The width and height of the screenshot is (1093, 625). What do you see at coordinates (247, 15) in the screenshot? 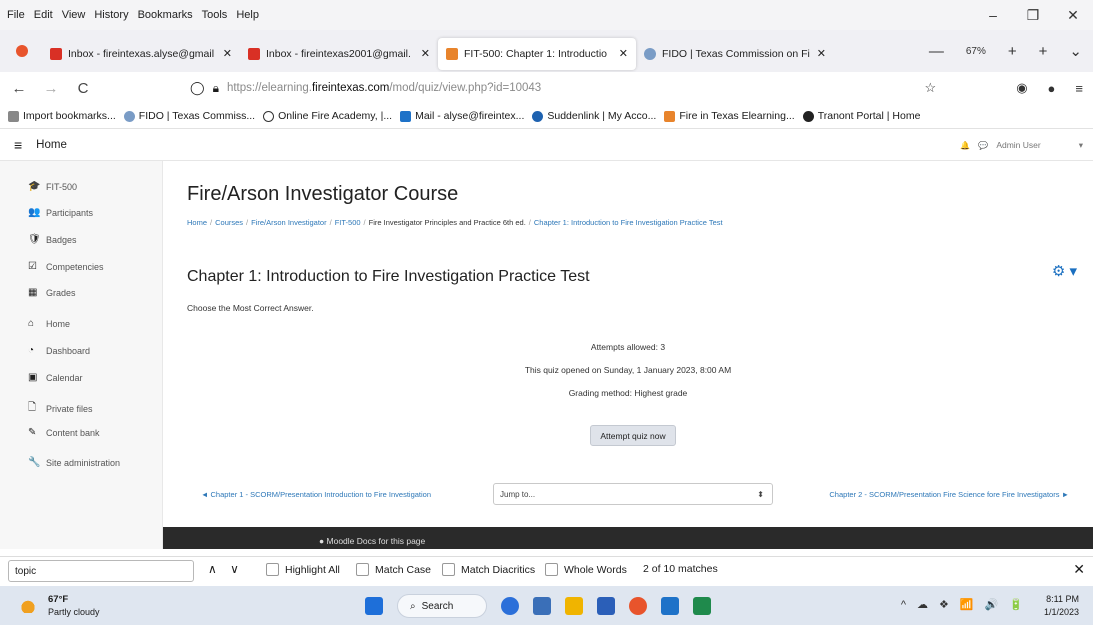
I see `menu-help: Help` at bounding box center [247, 15].